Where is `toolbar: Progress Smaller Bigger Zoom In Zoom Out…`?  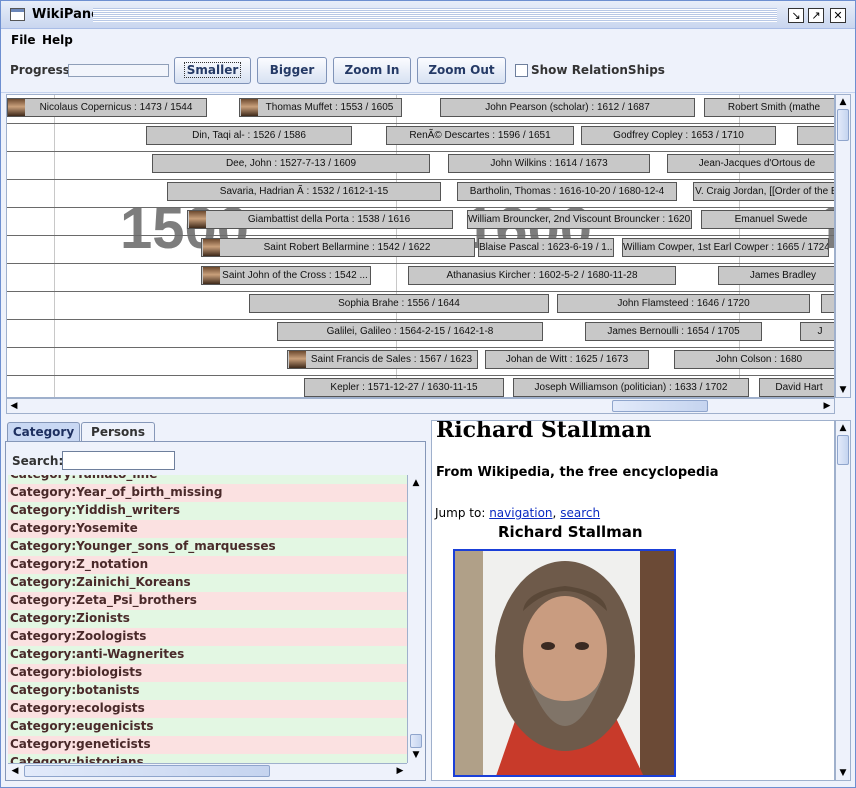 toolbar: Progress Smaller Bigger Zoom In Zoom Out… is located at coordinates (428, 72).